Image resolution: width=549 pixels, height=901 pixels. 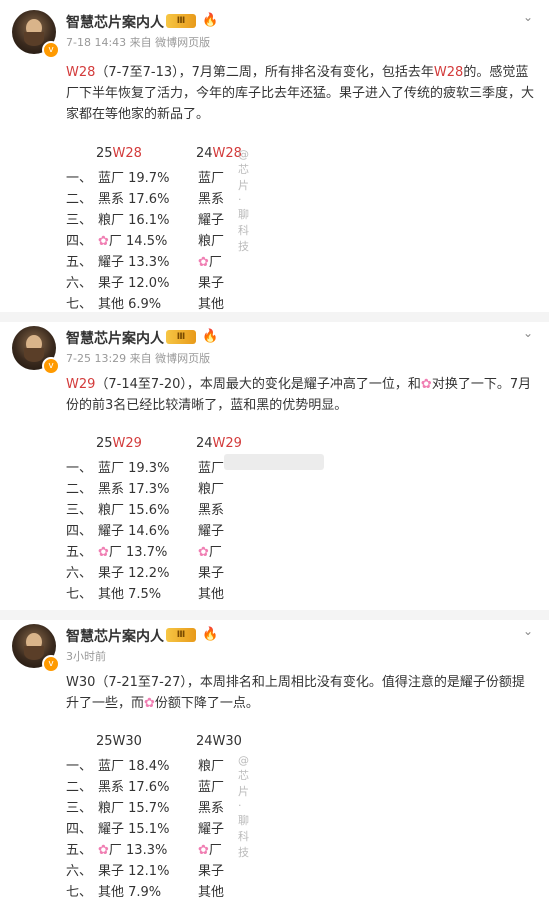 I want to click on post-meta: 3小时前, so click(x=86, y=656).